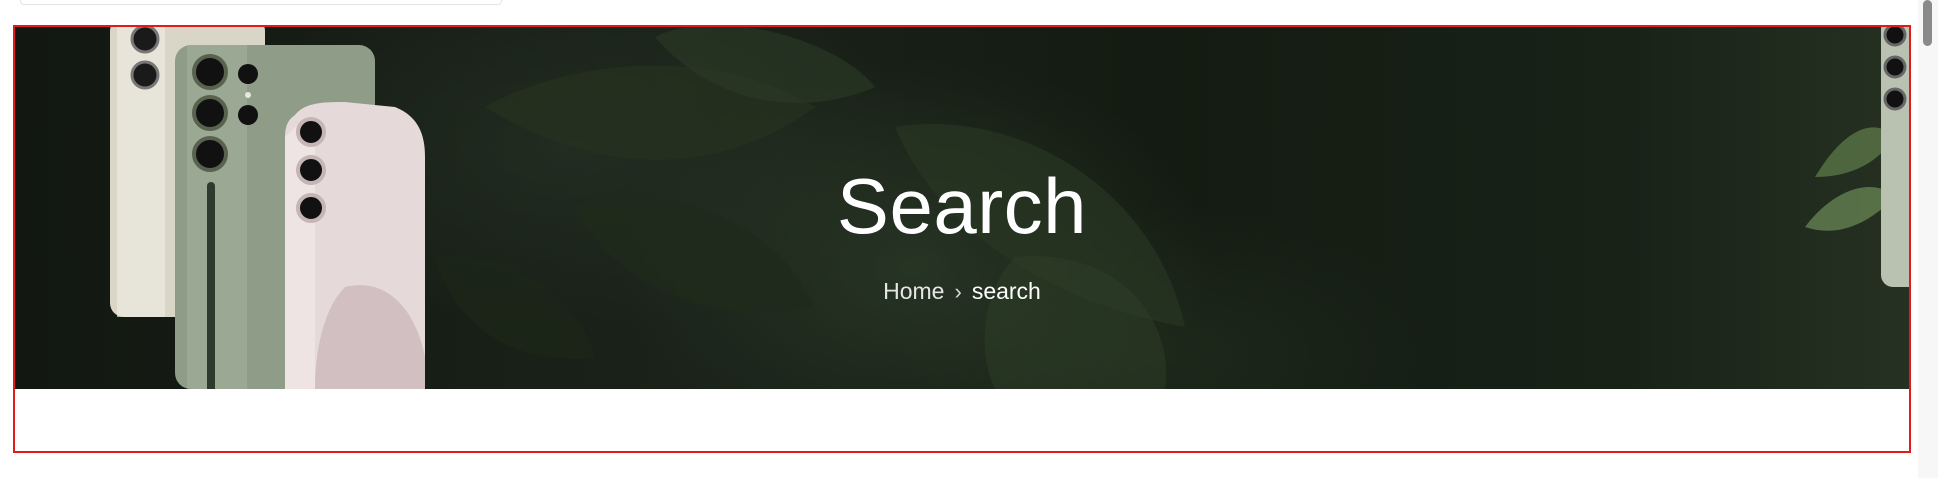  Describe the element at coordinates (1928, 239) in the screenshot. I see `page-scrollbar` at that location.